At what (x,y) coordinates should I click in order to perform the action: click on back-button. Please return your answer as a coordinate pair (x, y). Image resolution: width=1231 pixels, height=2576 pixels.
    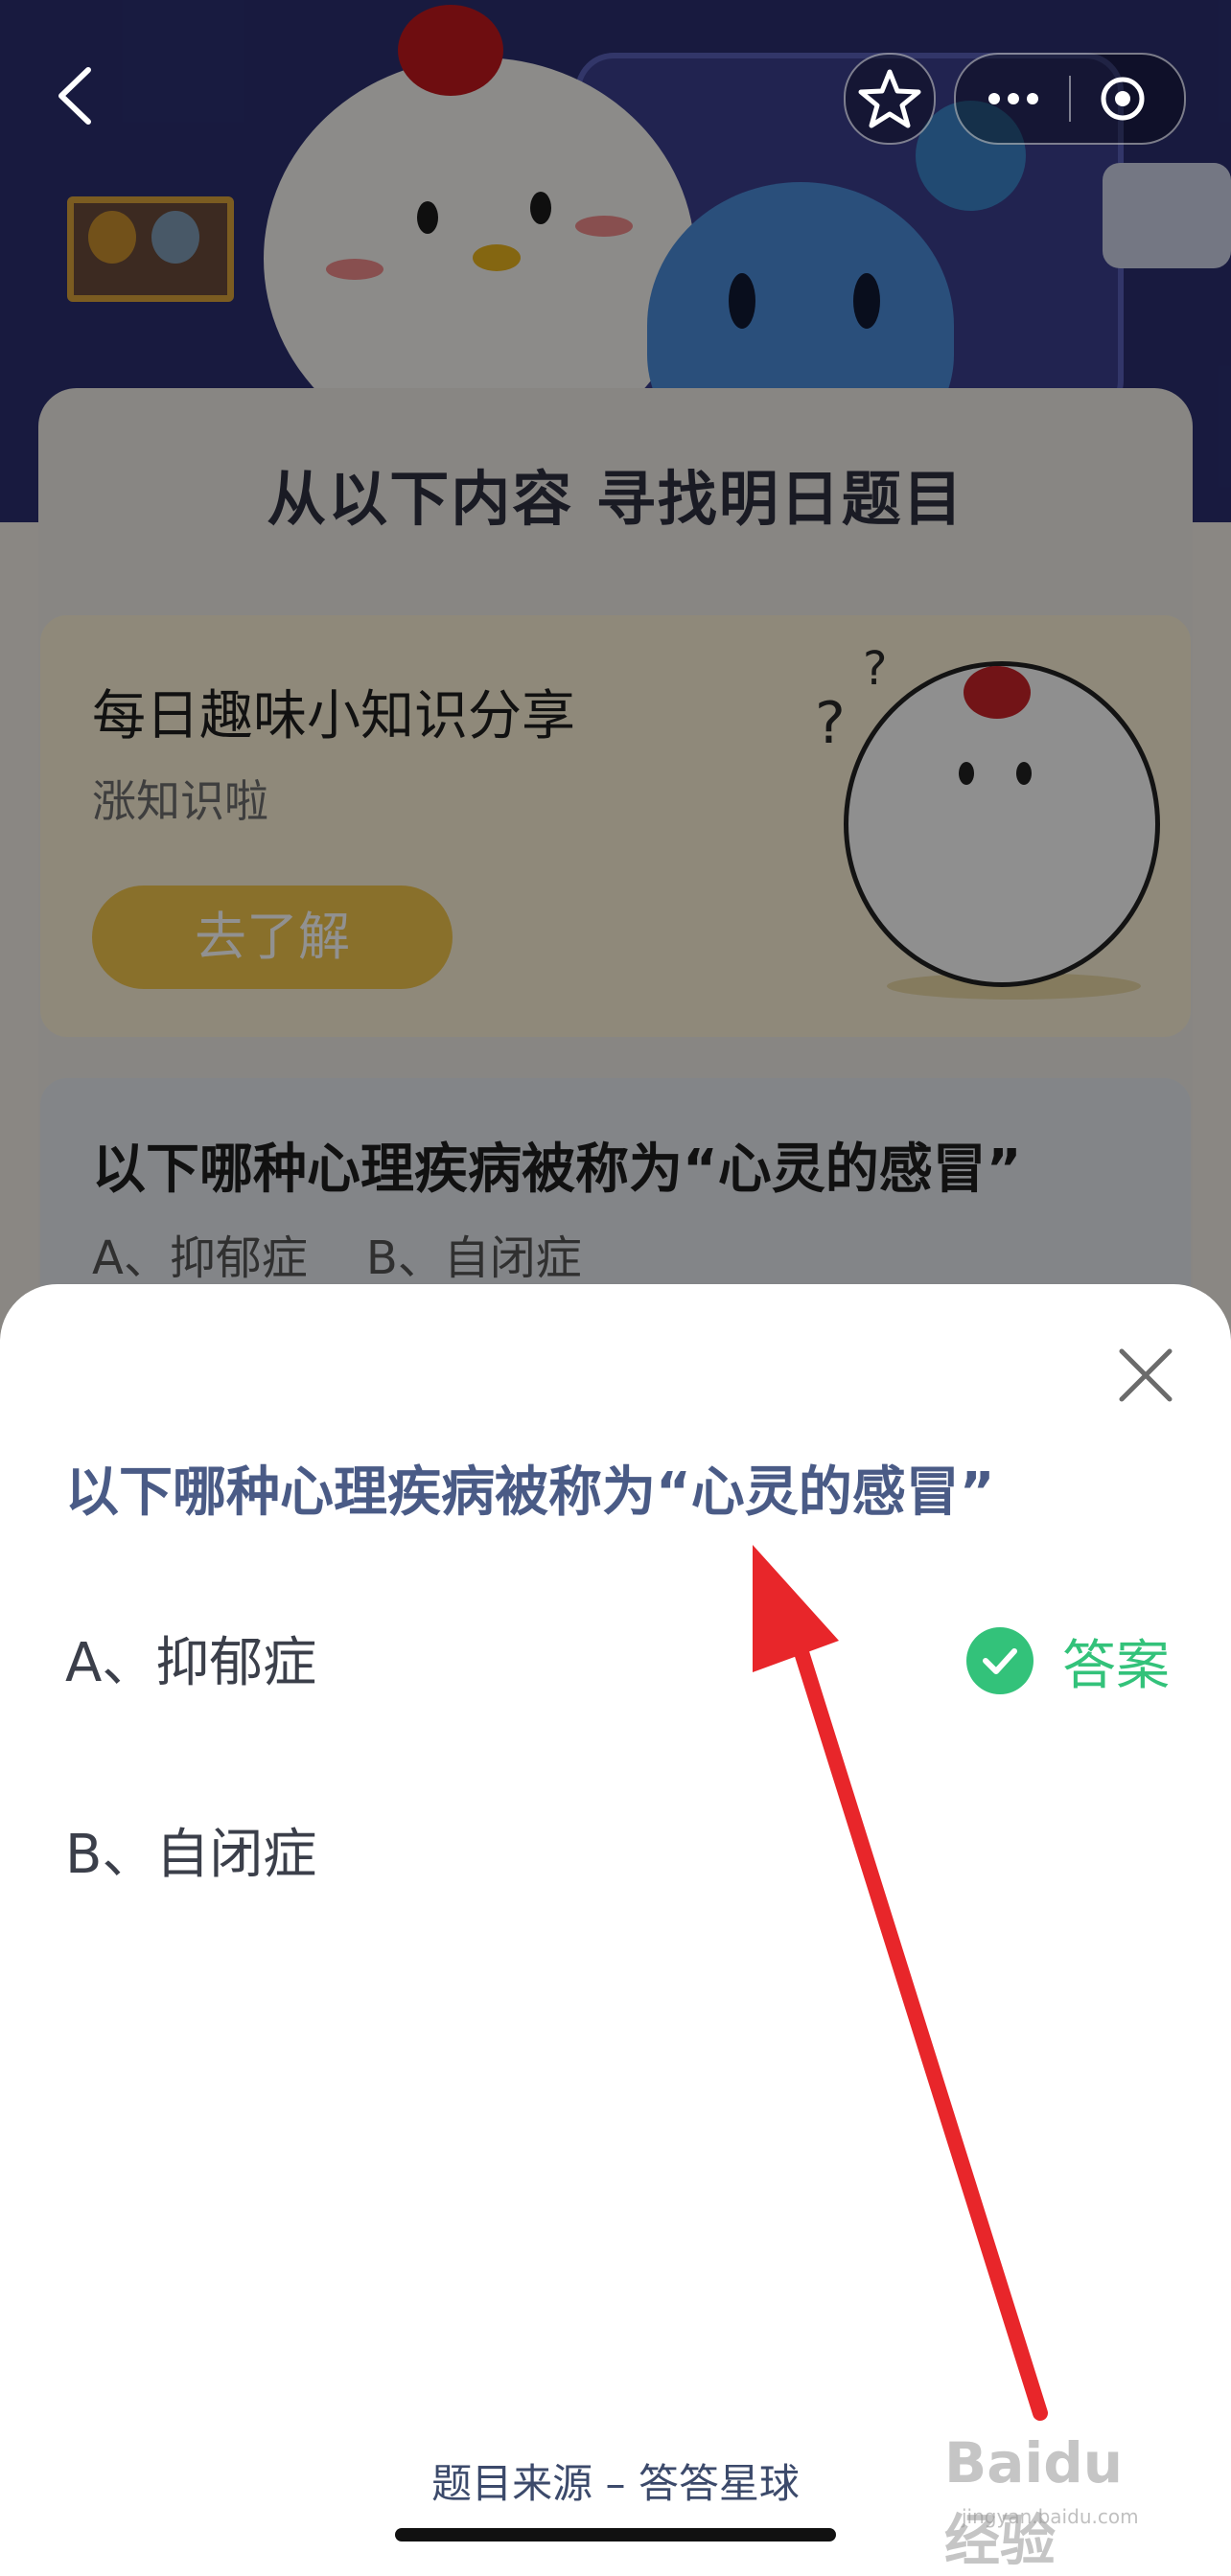
    Looking at the image, I should click on (77, 95).